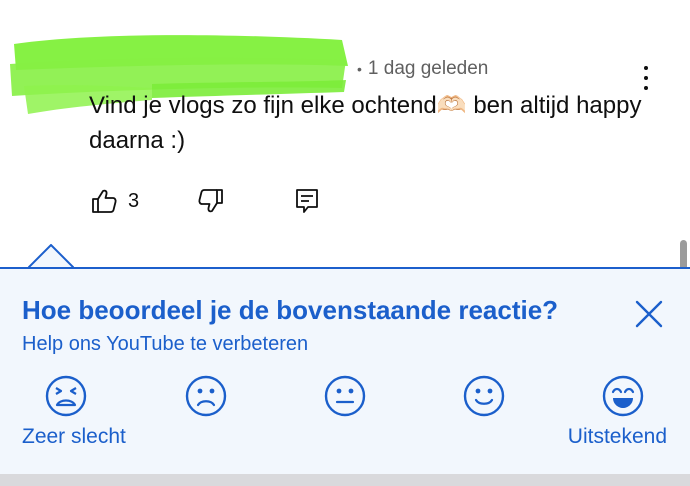 Image resolution: width=690 pixels, height=486 pixels. What do you see at coordinates (484, 396) in the screenshot?
I see `good-face-icon` at bounding box center [484, 396].